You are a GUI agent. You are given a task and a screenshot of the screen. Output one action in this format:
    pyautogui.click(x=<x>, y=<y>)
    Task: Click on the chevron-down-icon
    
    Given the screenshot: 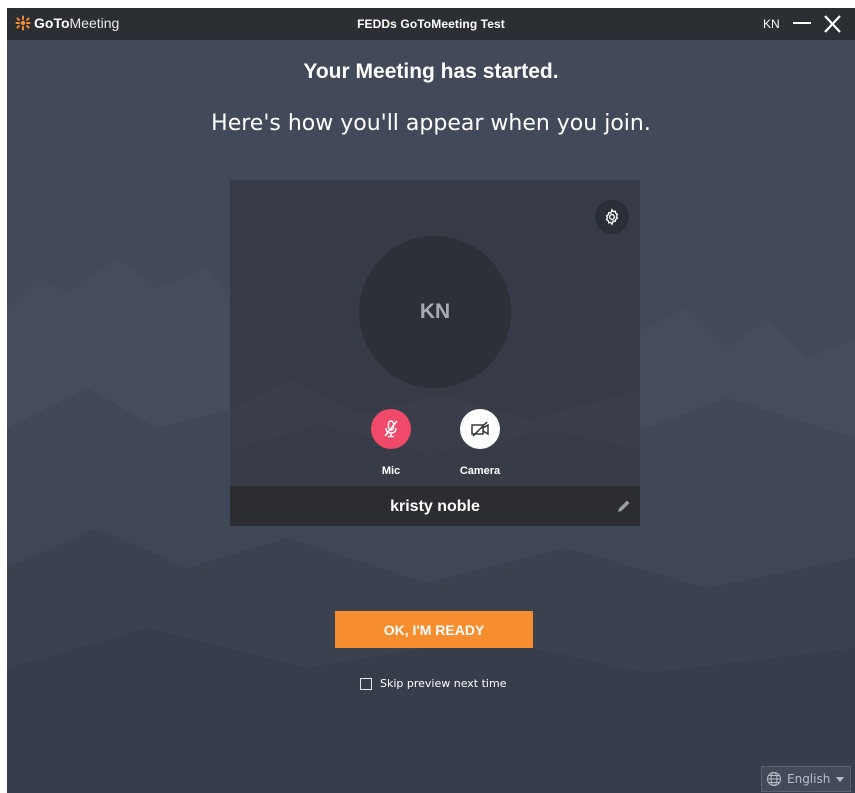 What is the action you would take?
    pyautogui.click(x=840, y=779)
    